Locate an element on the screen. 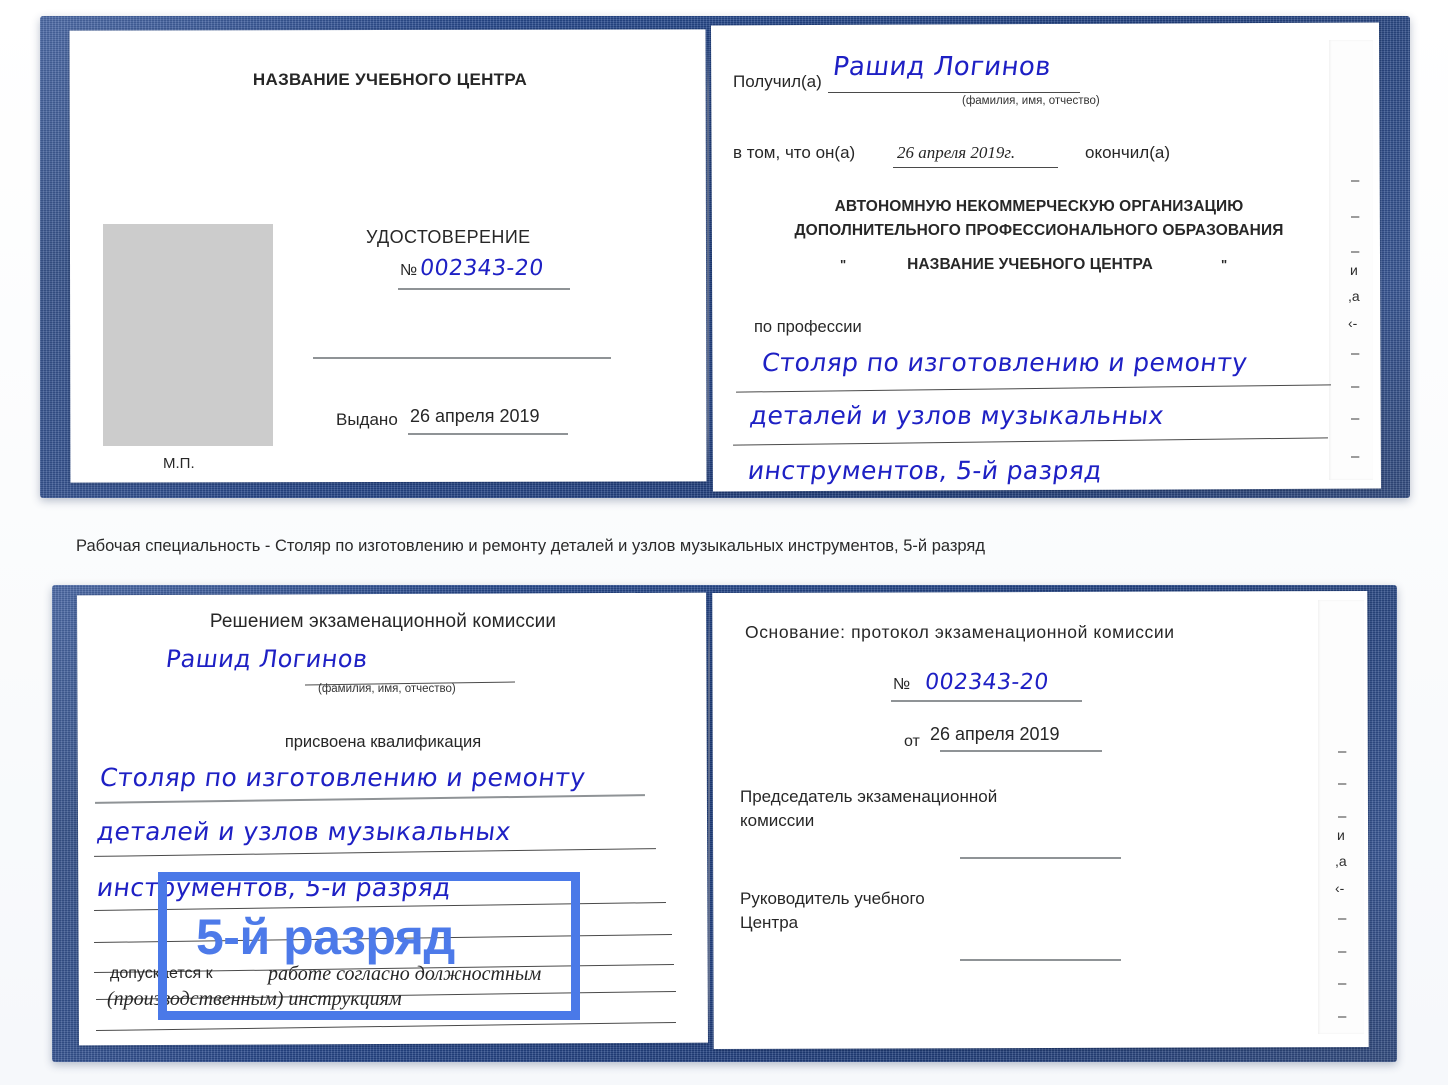  bottom-right-number-value: 002343-20 is located at coordinates (987, 682).